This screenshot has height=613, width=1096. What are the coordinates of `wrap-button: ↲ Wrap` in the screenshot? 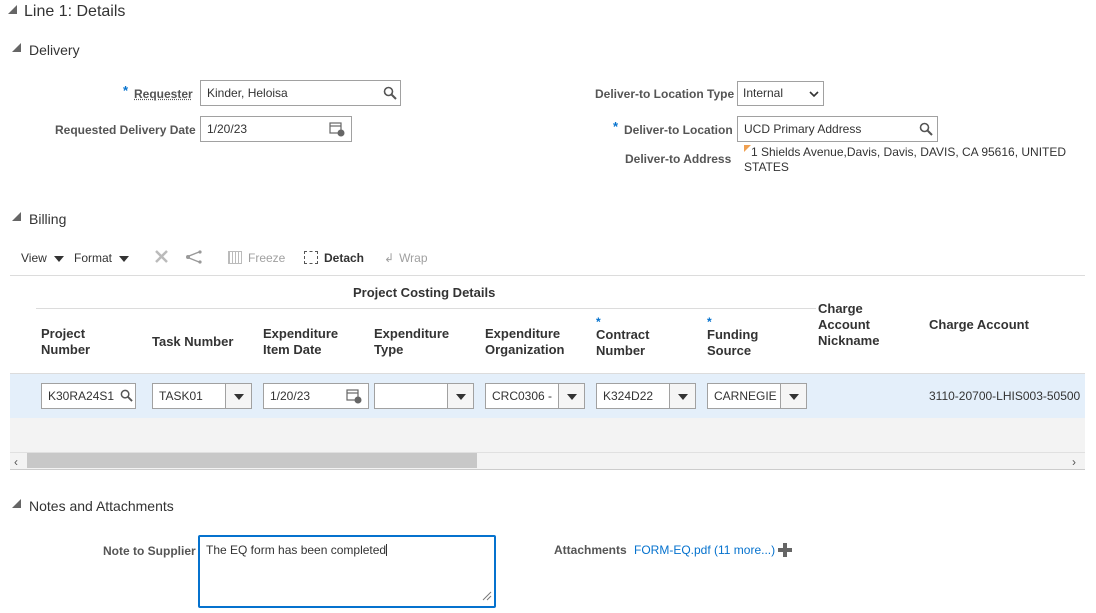 It's located at (406, 258).